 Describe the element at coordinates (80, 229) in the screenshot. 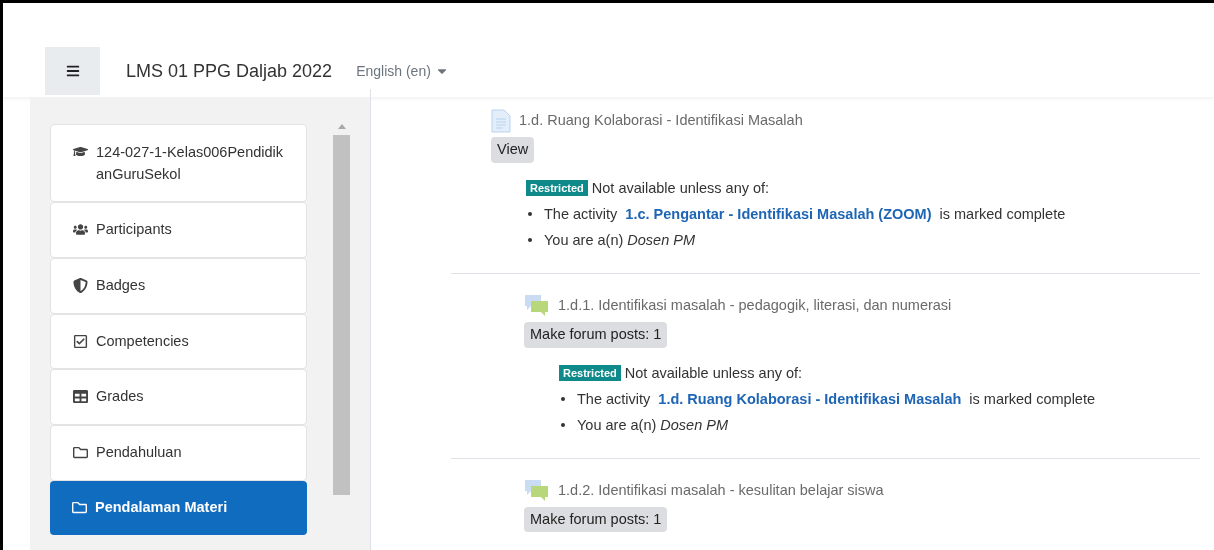

I see `users-icon` at that location.